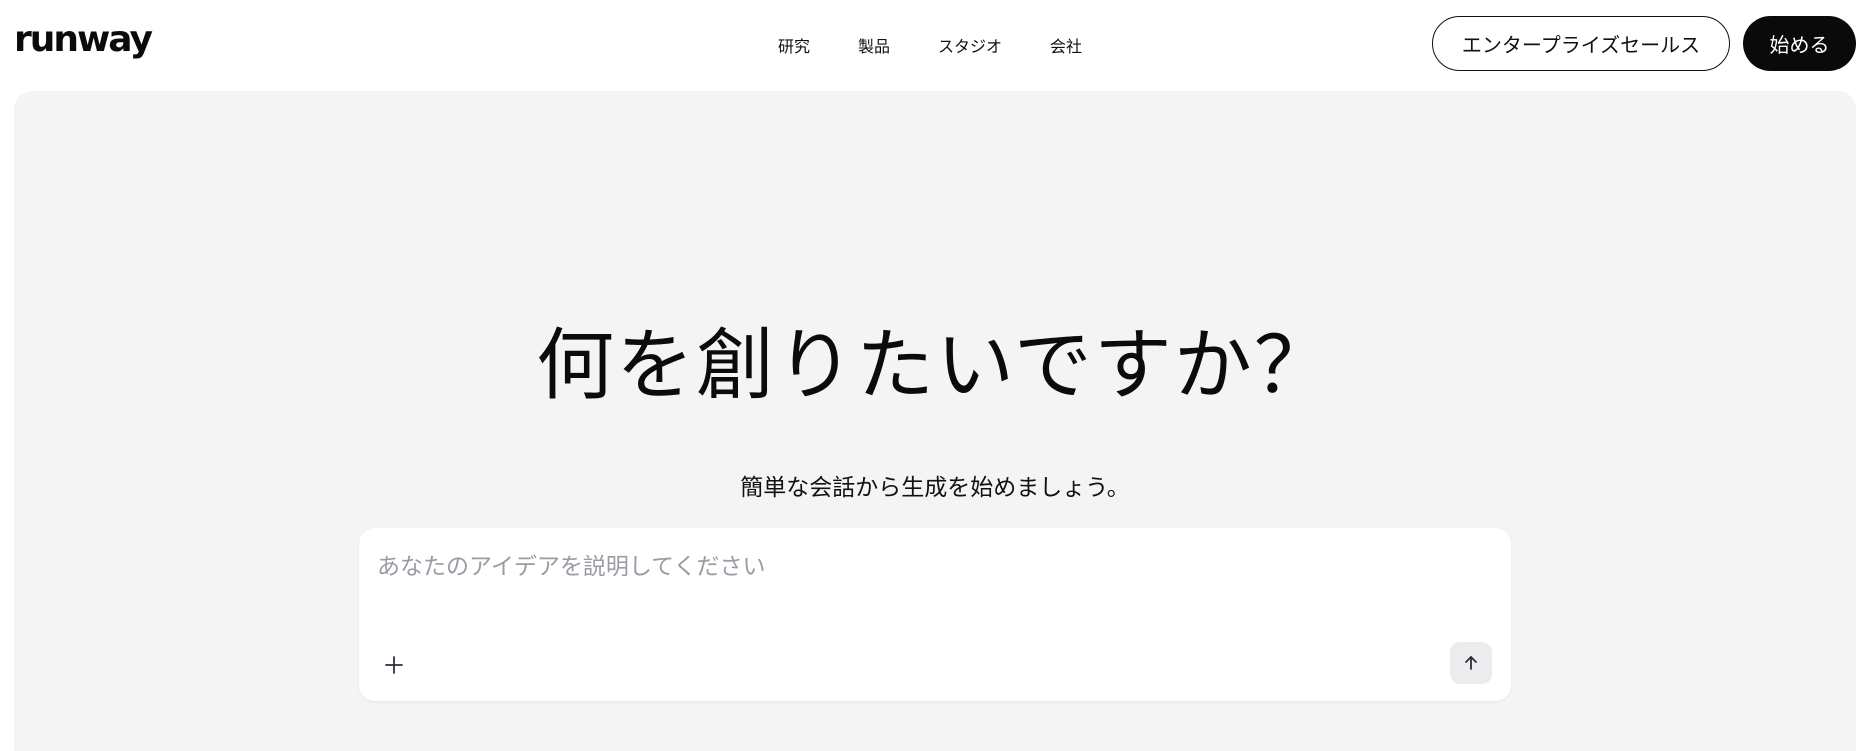 This screenshot has height=751, width=1870. What do you see at coordinates (1799, 43) in the screenshot?
I see `get-started-button: 始める` at bounding box center [1799, 43].